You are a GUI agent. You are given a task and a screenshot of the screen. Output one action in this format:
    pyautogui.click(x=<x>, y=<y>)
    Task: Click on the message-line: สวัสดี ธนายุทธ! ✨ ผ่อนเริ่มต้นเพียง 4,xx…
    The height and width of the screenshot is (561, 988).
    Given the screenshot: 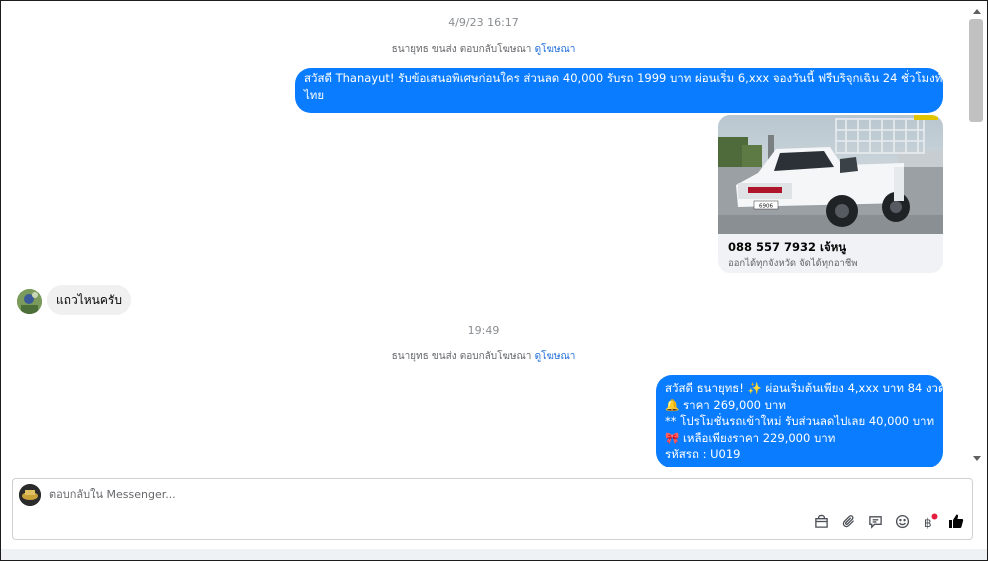 What is the action you would take?
    pyautogui.click(x=805, y=388)
    